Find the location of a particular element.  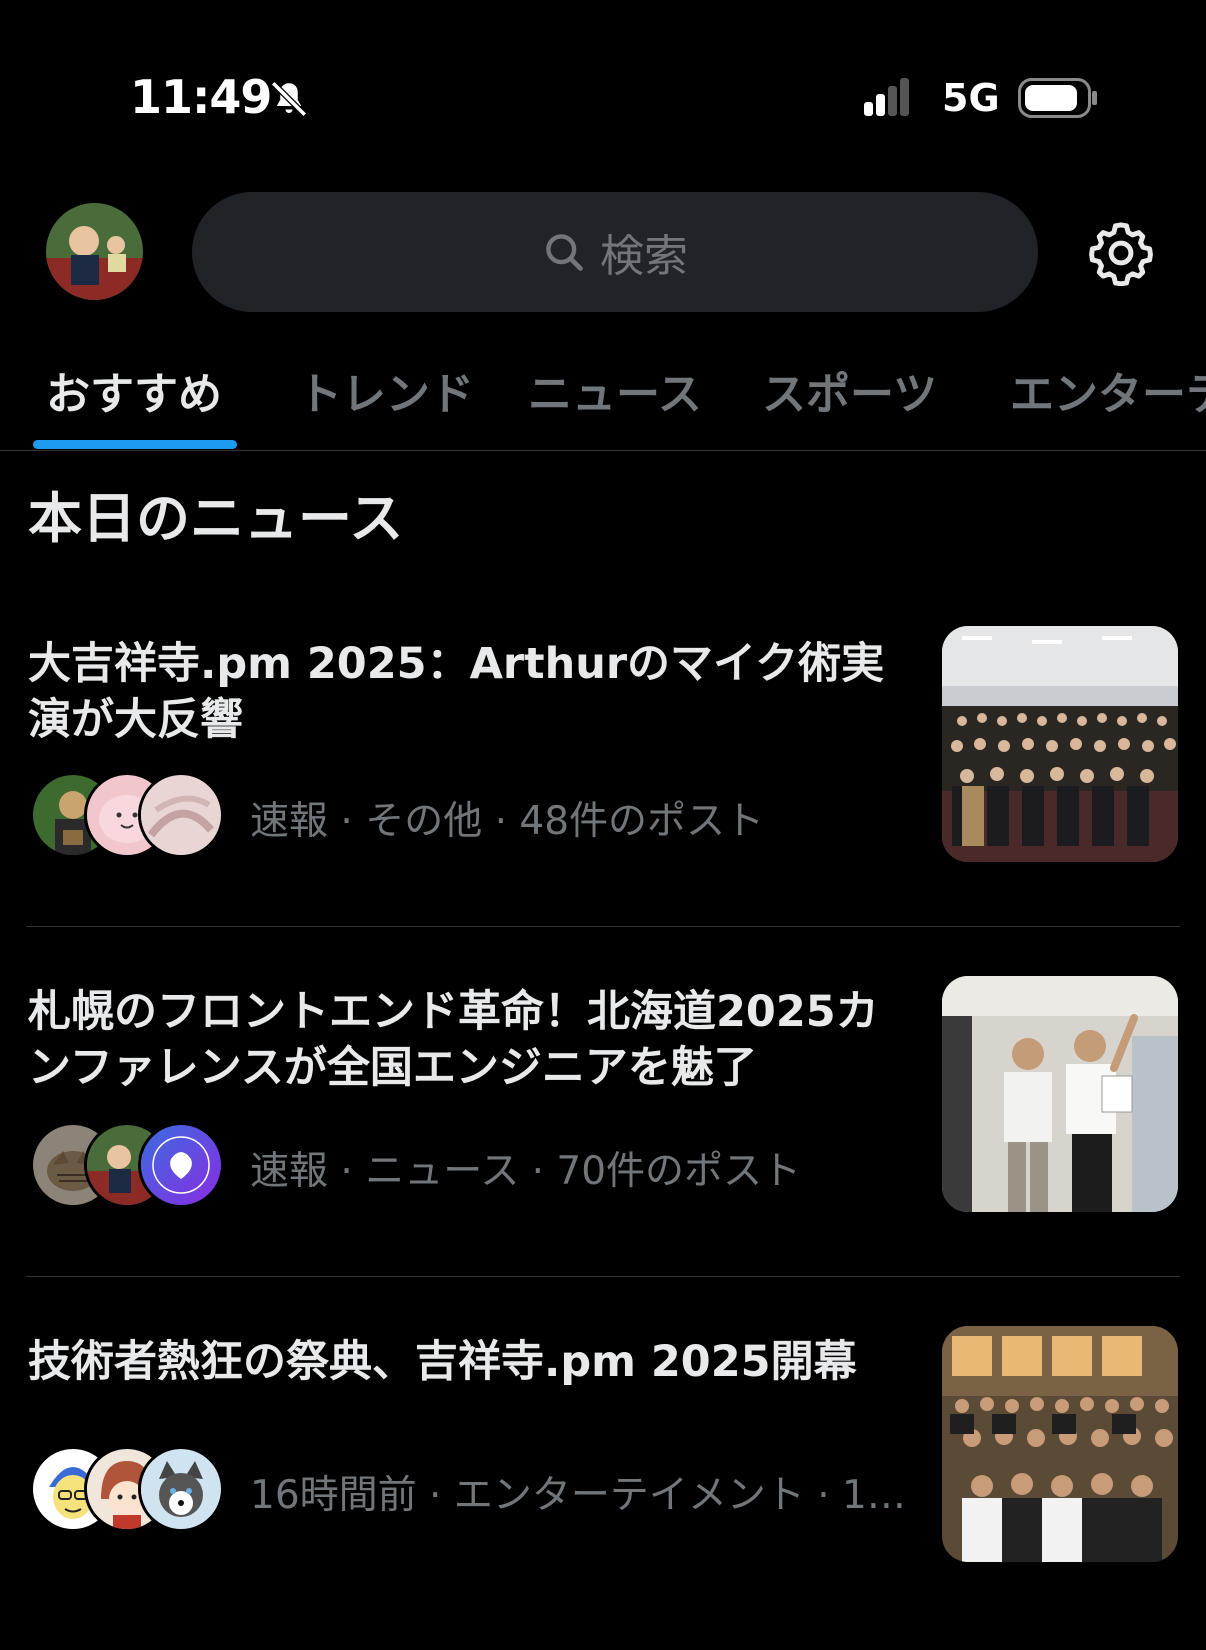

bell-off-icon is located at coordinates (289, 99).